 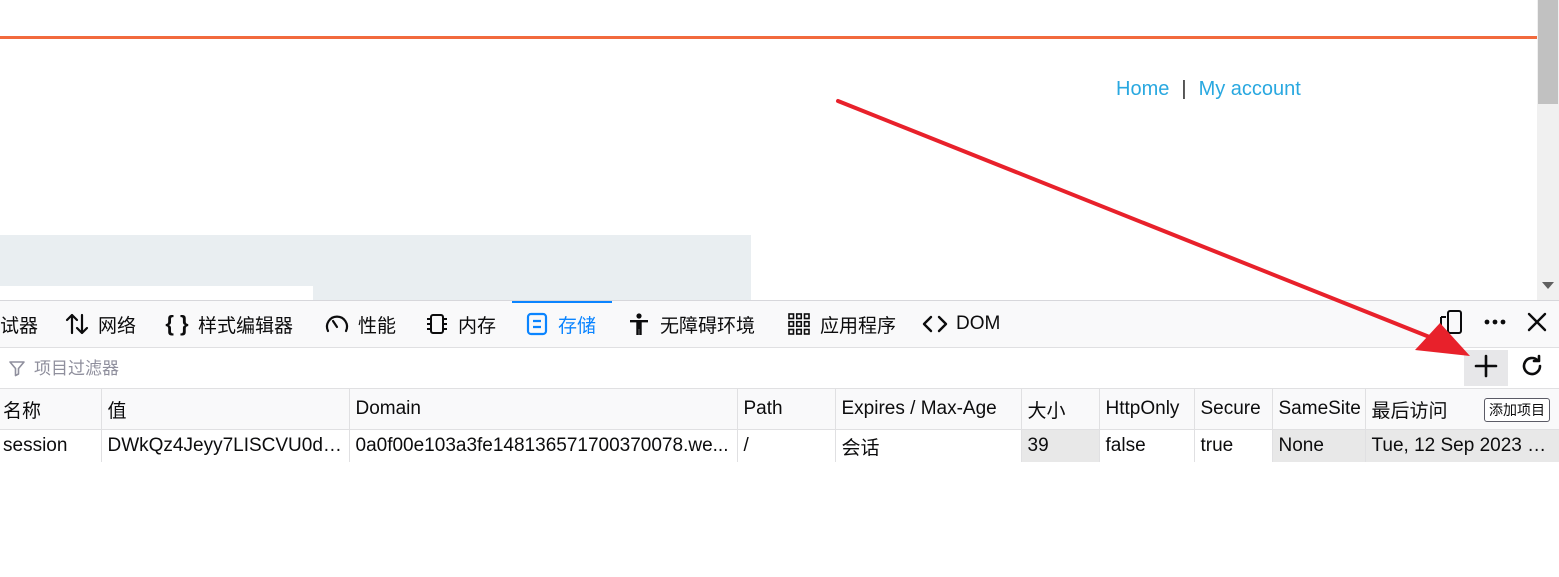 I want to click on grid-icon, so click(x=799, y=324).